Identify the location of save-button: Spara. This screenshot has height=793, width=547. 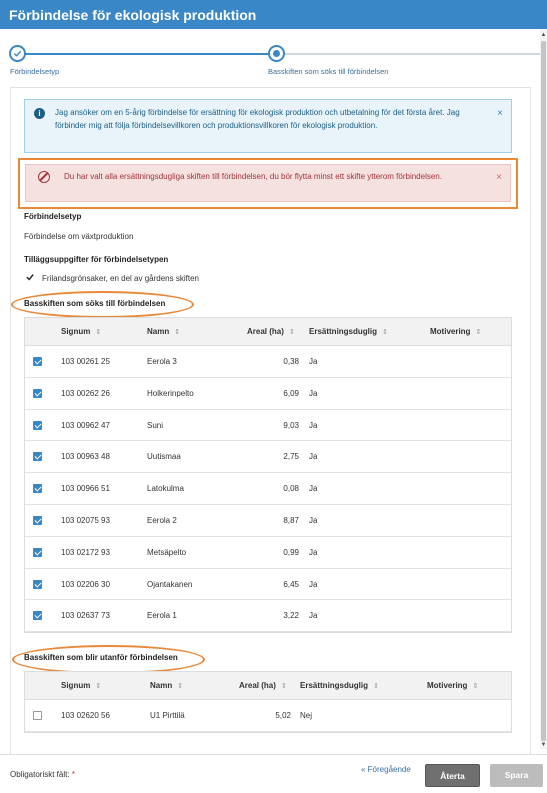
(516, 775).